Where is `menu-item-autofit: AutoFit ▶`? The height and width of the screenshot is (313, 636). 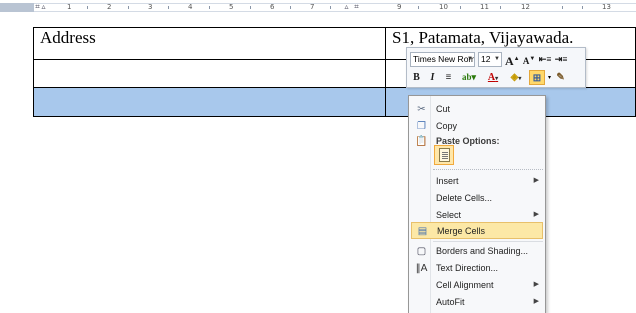
menu-item-autofit: AutoFit ▶ is located at coordinates (477, 302).